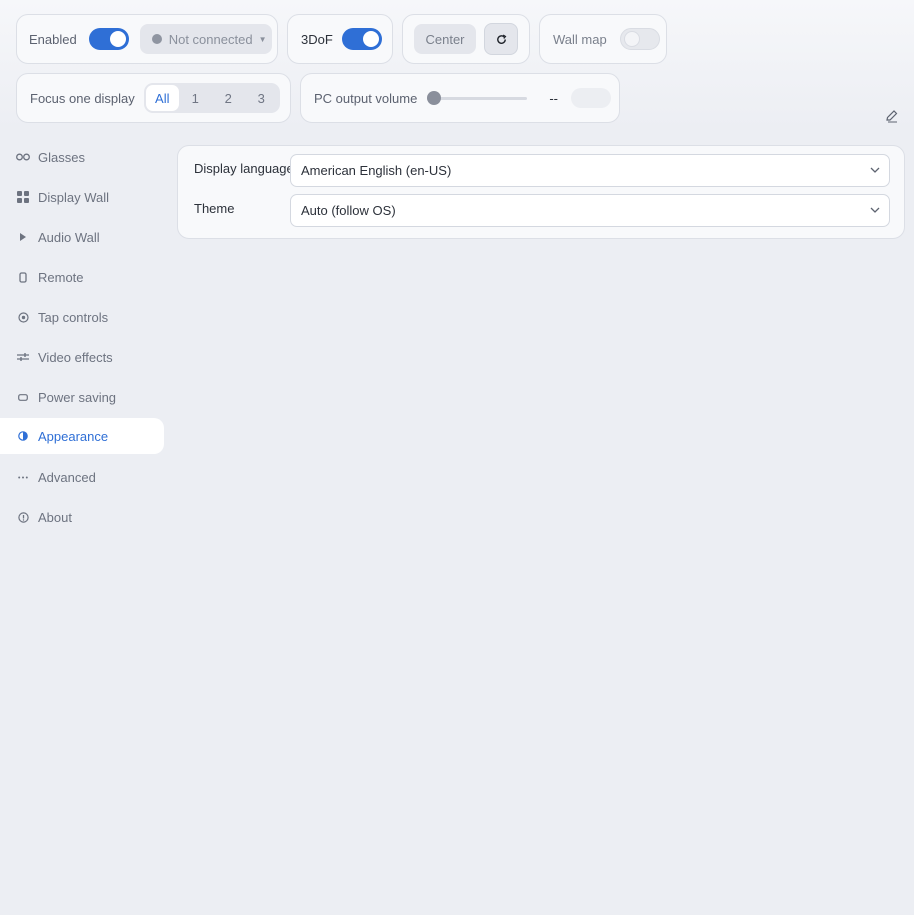 This screenshot has width=914, height=915. I want to click on recenter-button, so click(501, 39).